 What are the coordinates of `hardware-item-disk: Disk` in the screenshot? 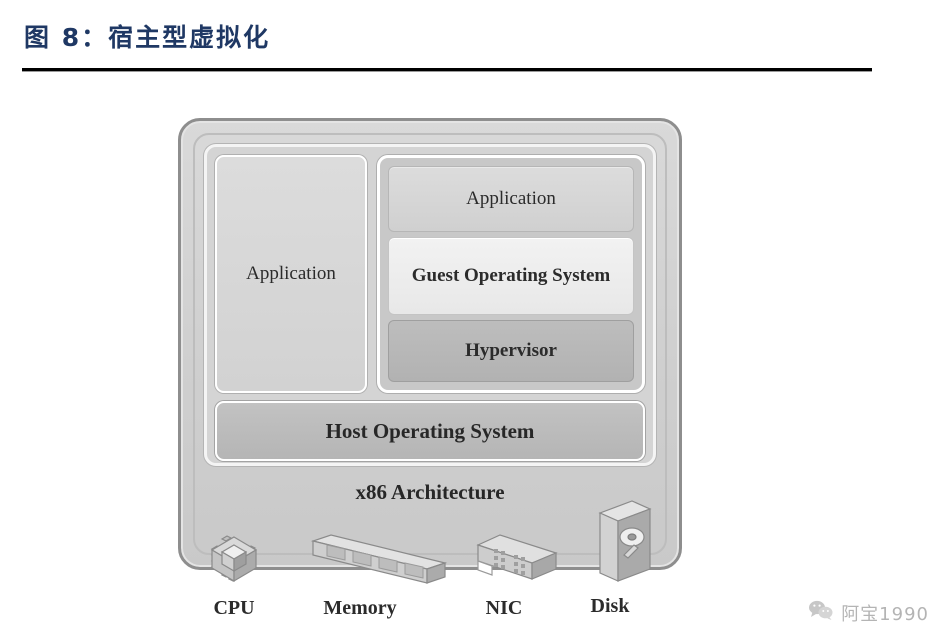 It's located at (624, 559).